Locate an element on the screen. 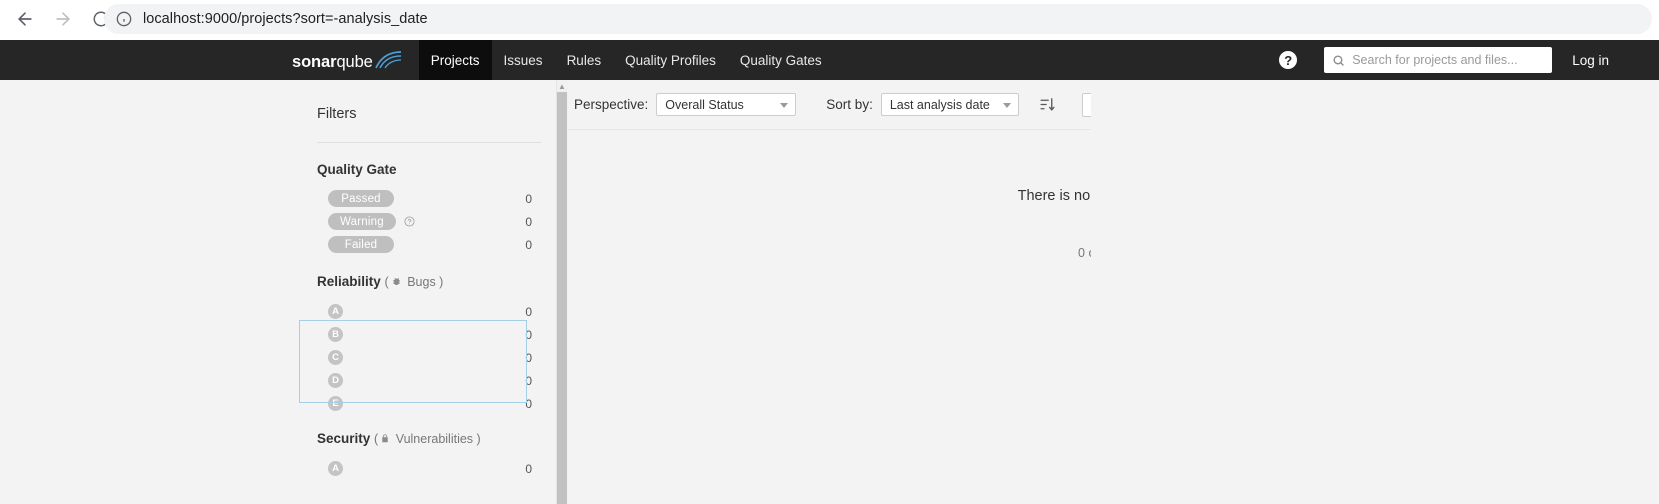  status-badge-passed: Passed is located at coordinates (361, 198).